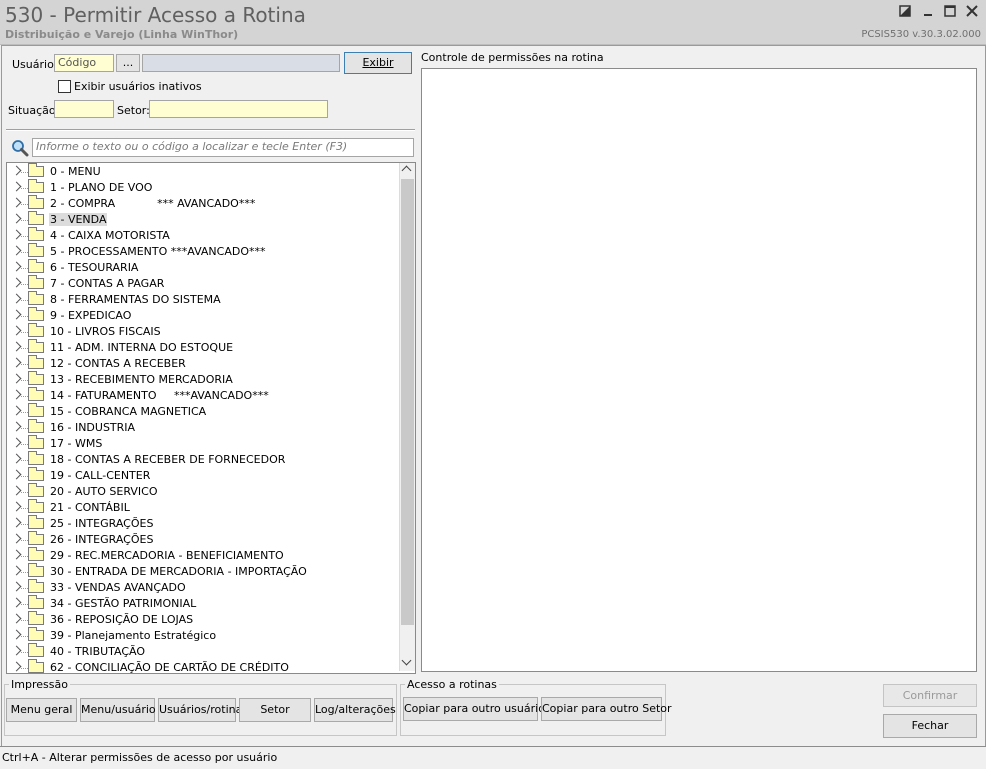  I want to click on scroll-up-icon, so click(406, 170).